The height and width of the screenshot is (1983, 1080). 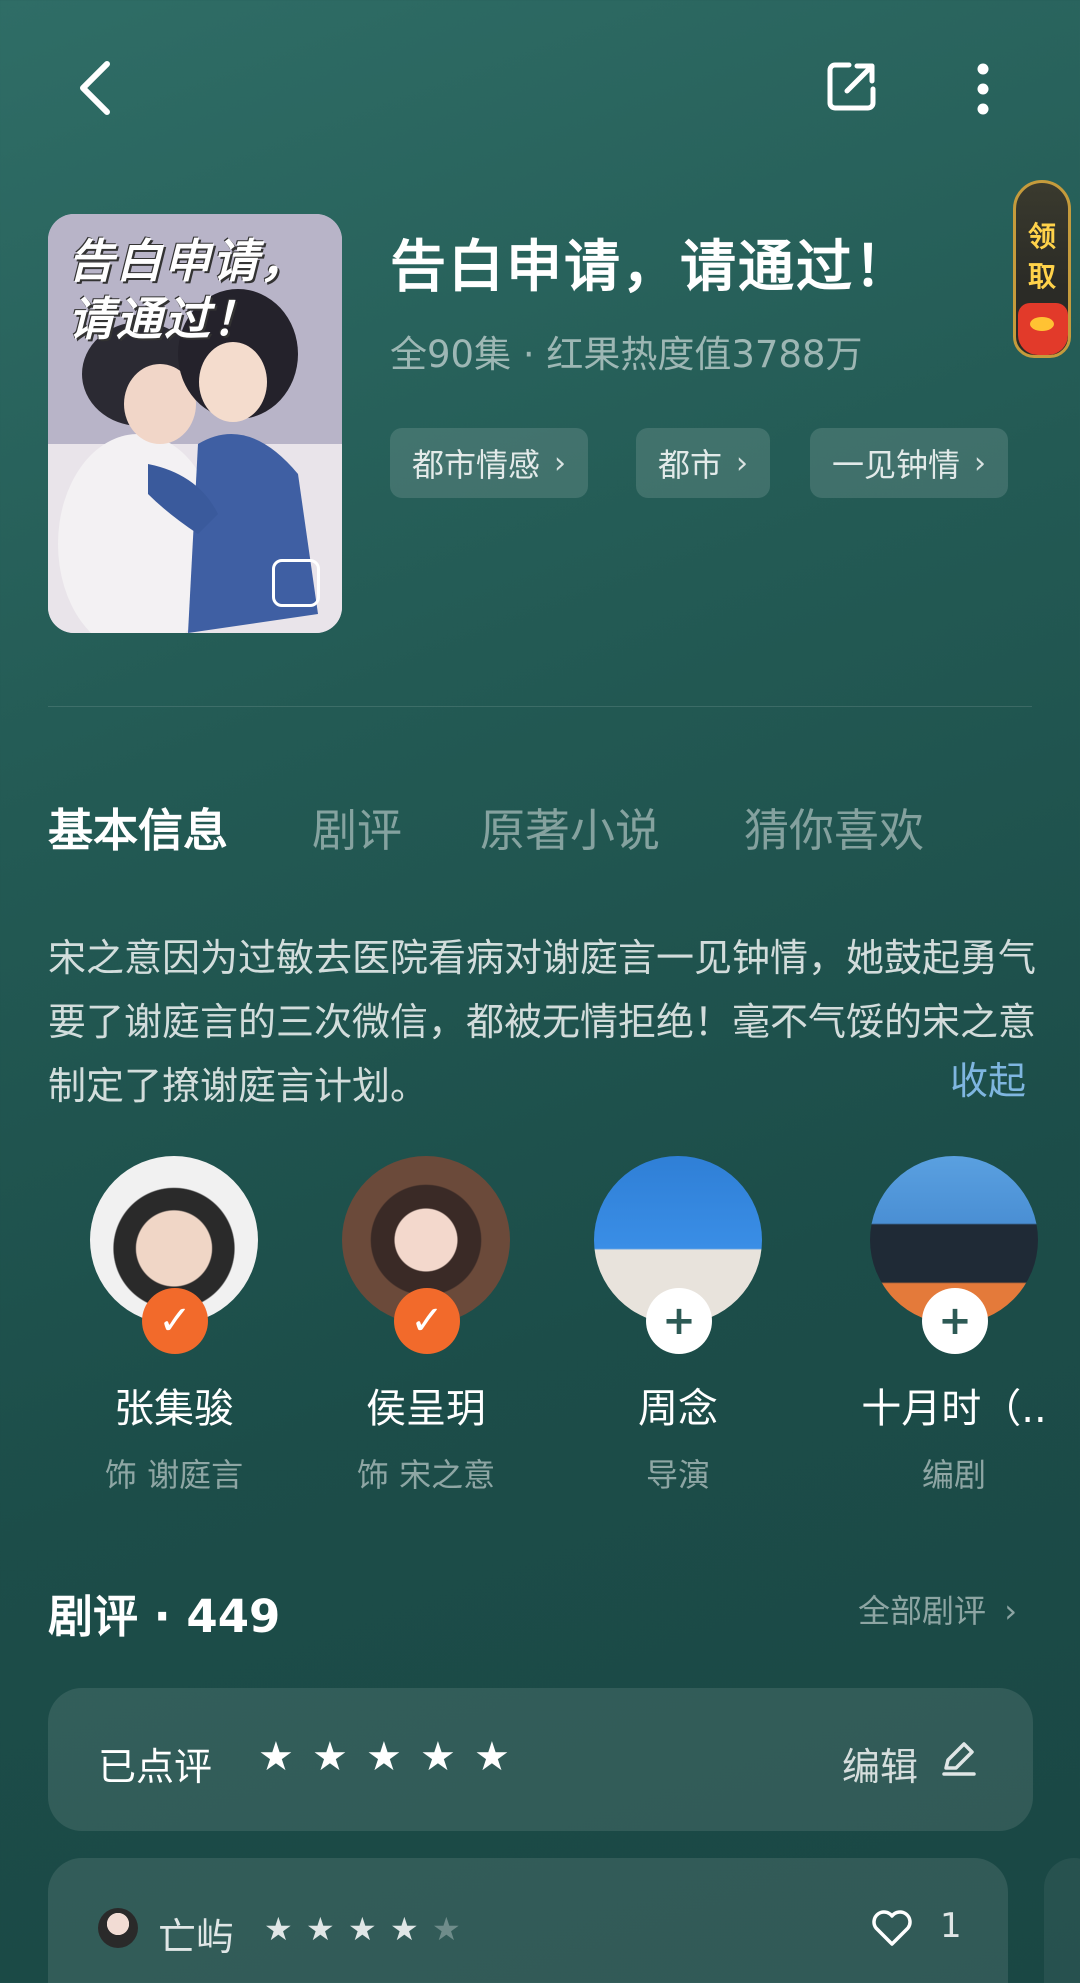 I want to click on cast-name: 侯呈玥, so click(x=426, y=1409).